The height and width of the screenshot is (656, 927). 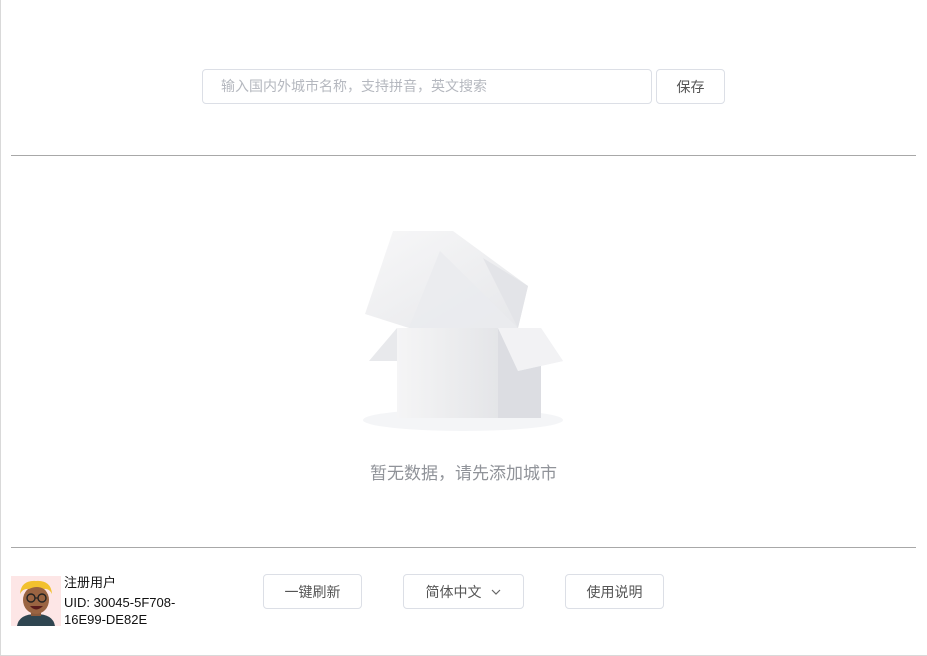 What do you see at coordinates (90, 583) in the screenshot?
I see `user-type-label: 注册用户` at bounding box center [90, 583].